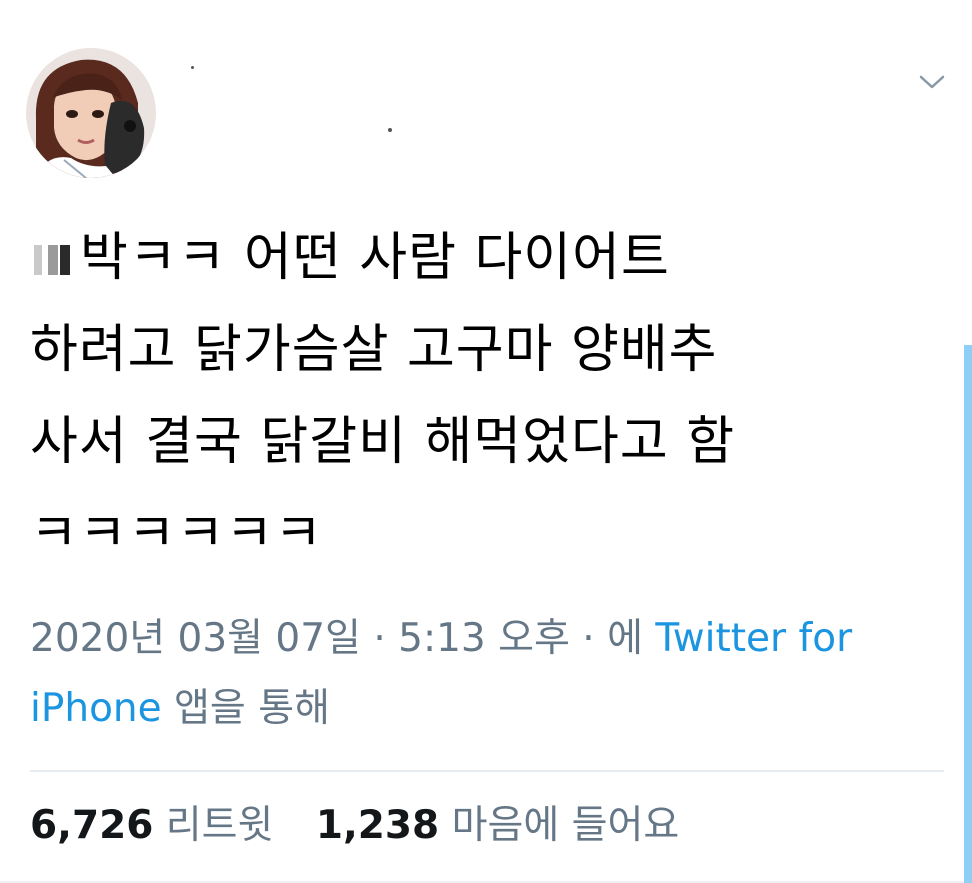 The image size is (972, 883). What do you see at coordinates (375, 258) in the screenshot?
I see `tweet-line-text: 박ㅋㅋ 어떤 사람 다이어트` at bounding box center [375, 258].